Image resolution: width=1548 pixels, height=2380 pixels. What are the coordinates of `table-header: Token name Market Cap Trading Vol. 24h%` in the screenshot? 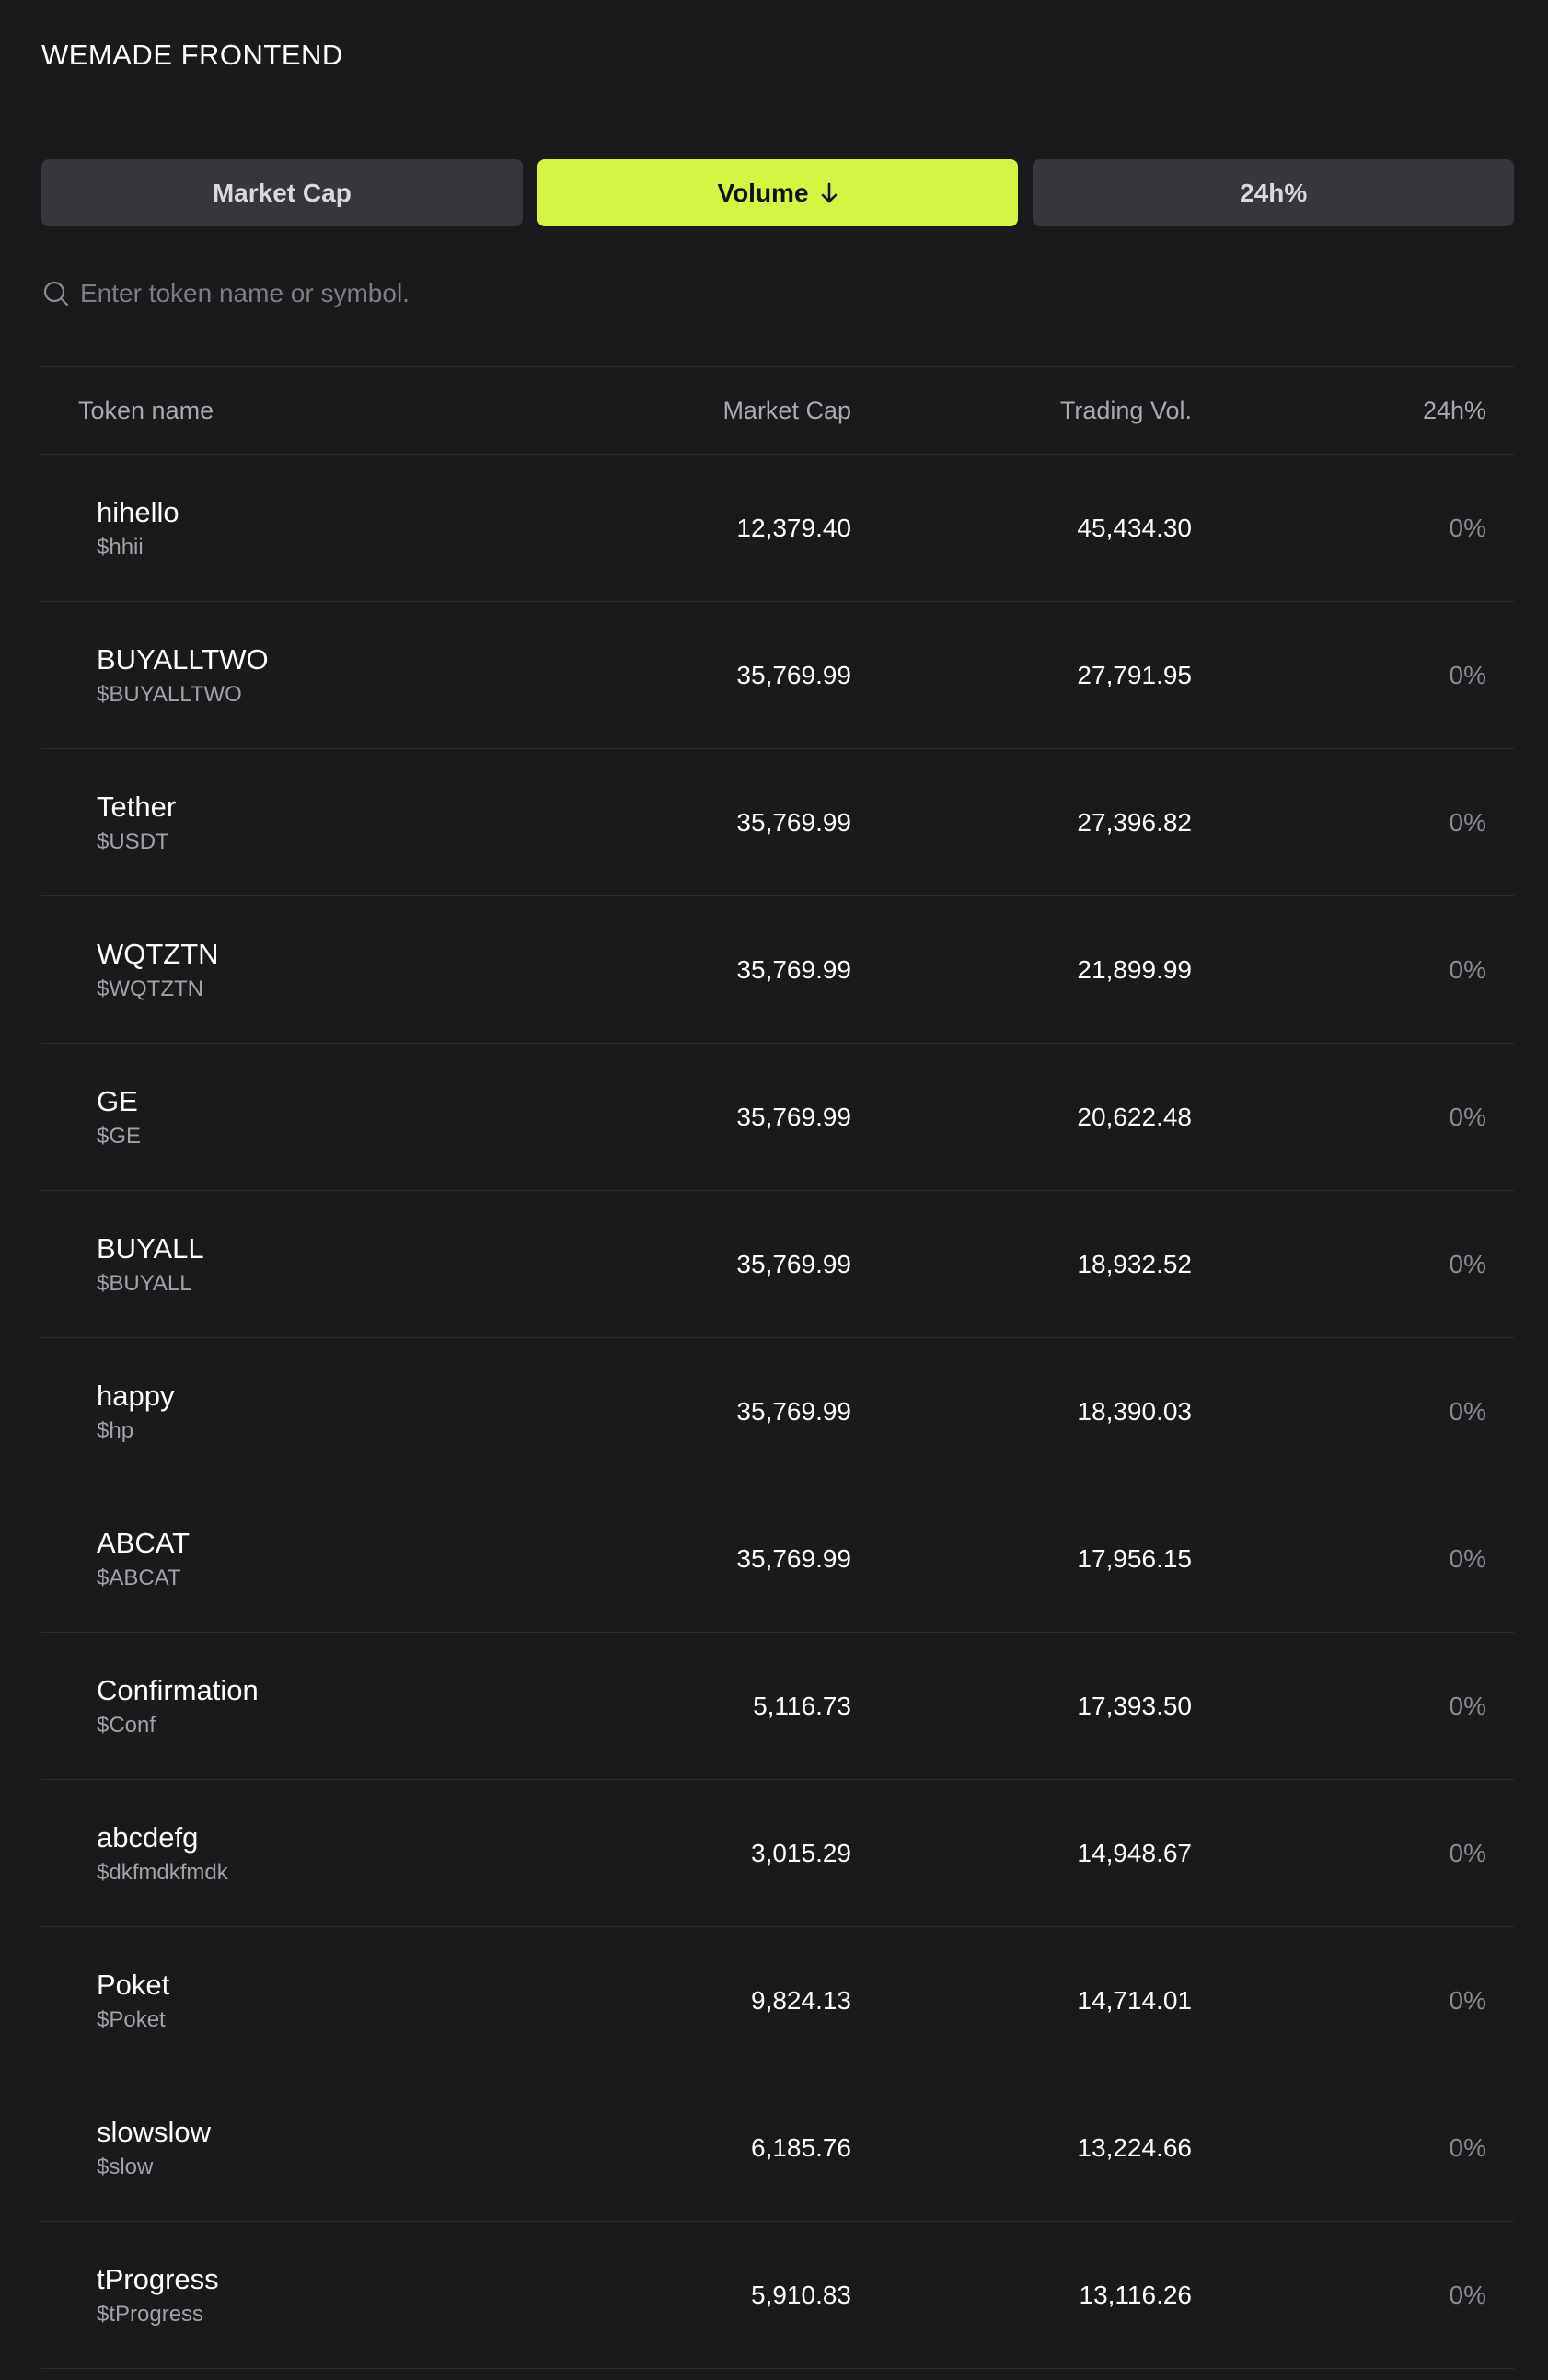 It's located at (778, 410).